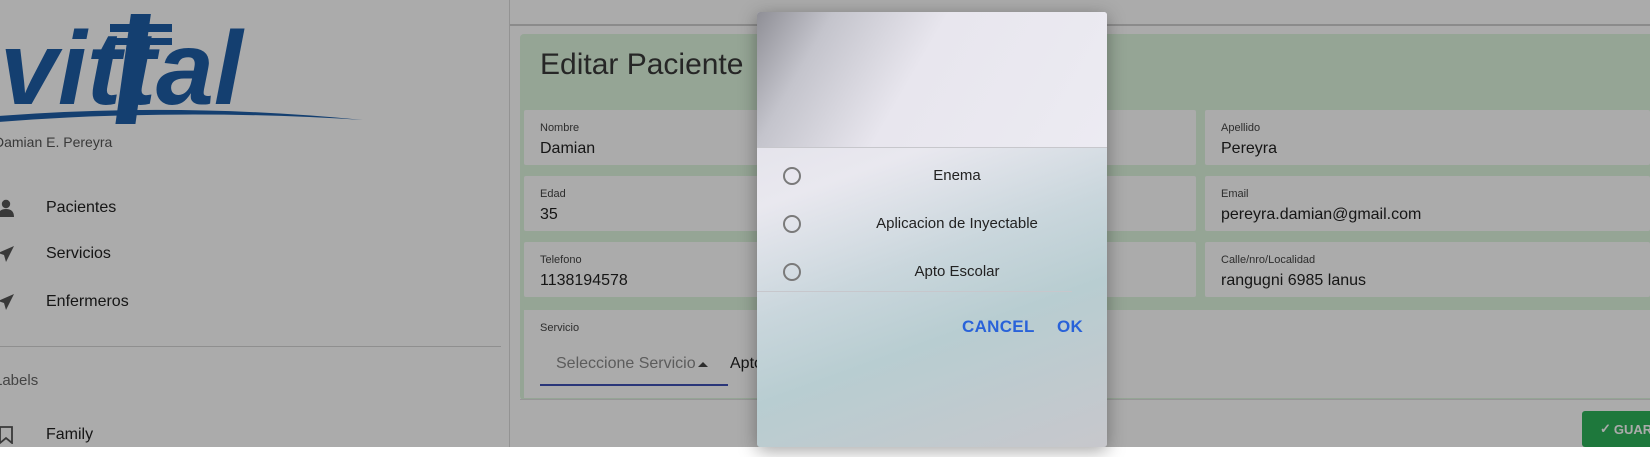 The width and height of the screenshot is (1650, 457). What do you see at coordinates (957, 223) in the screenshot?
I see `option-label: Aplicacion de Inyectable` at bounding box center [957, 223].